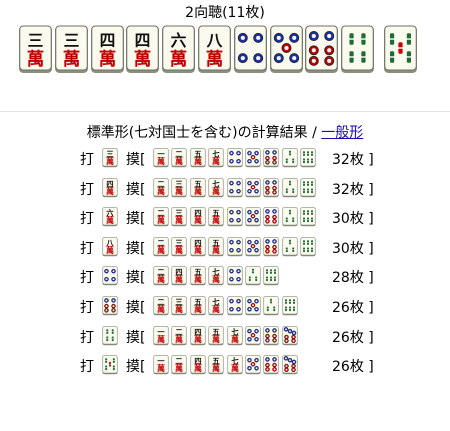  What do you see at coordinates (179, 40) in the screenshot?
I see `svg-text: 六` at bounding box center [179, 40].